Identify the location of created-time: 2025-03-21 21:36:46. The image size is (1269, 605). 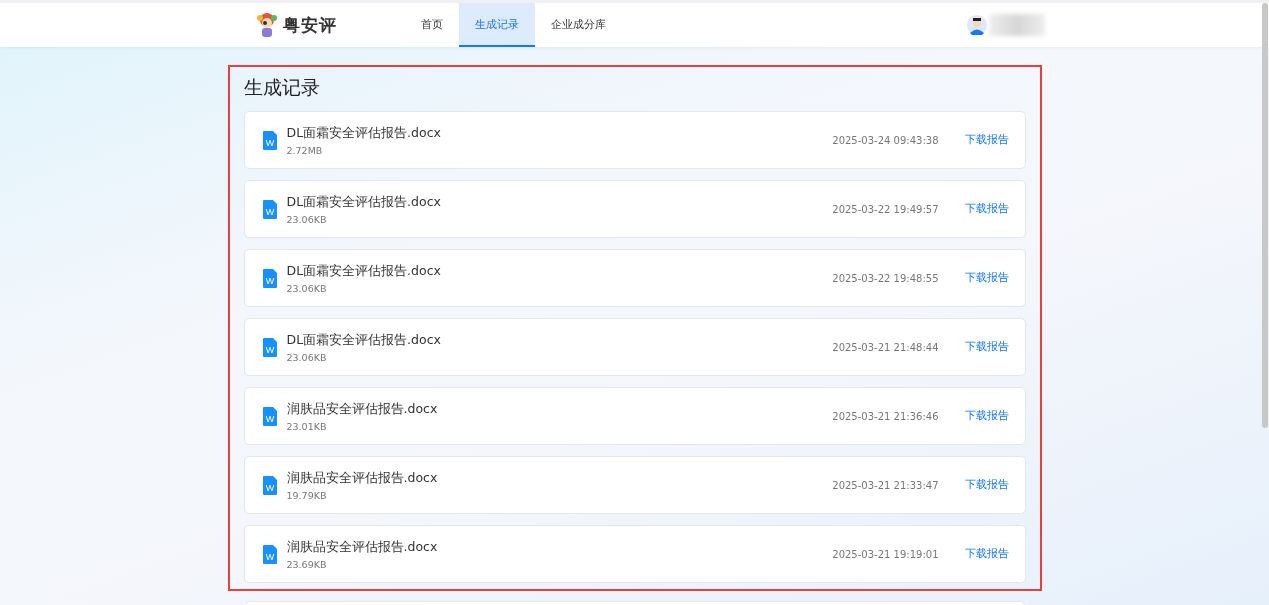
(885, 416).